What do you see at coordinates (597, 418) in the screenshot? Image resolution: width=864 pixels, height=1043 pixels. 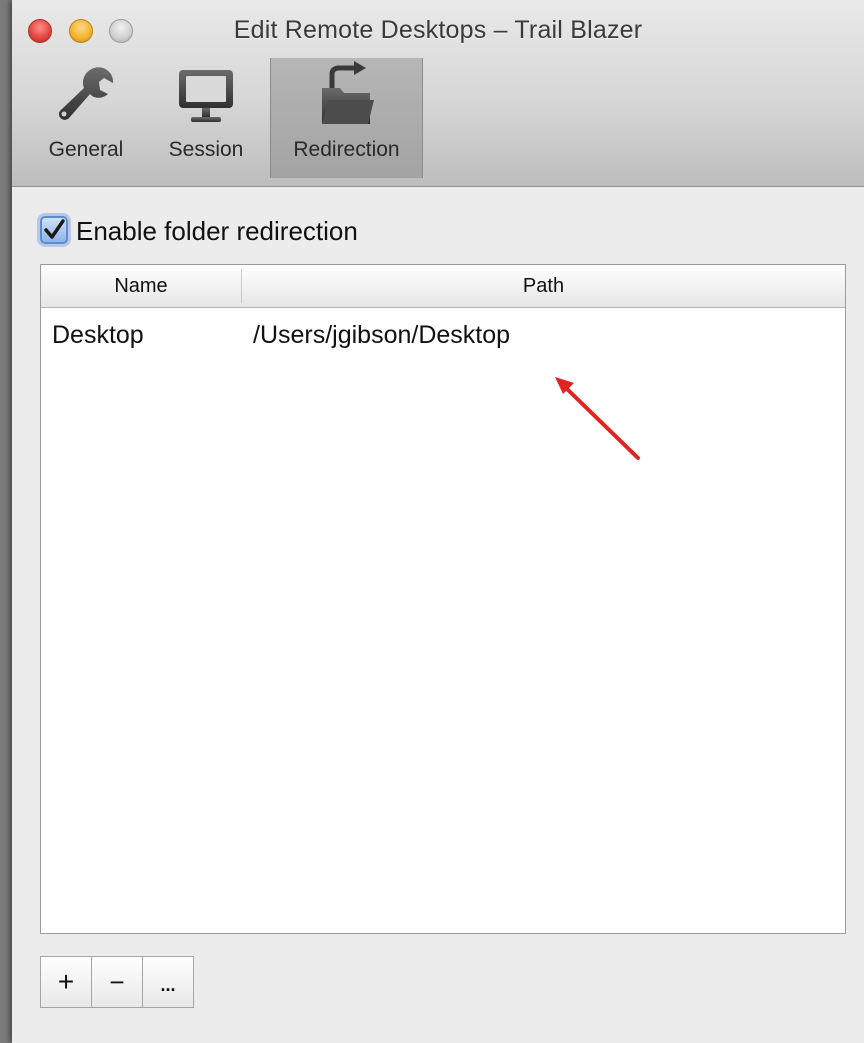 I see `annotation-arrow-icon` at bounding box center [597, 418].